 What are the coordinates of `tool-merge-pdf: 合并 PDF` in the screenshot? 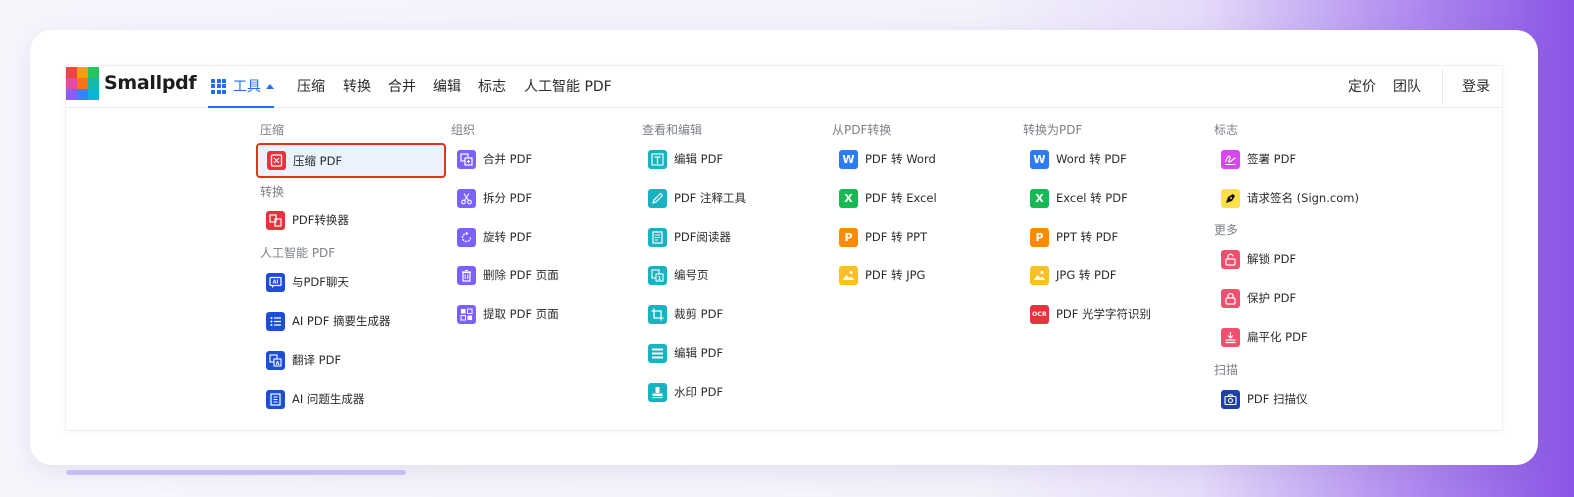 It's located at (494, 159).